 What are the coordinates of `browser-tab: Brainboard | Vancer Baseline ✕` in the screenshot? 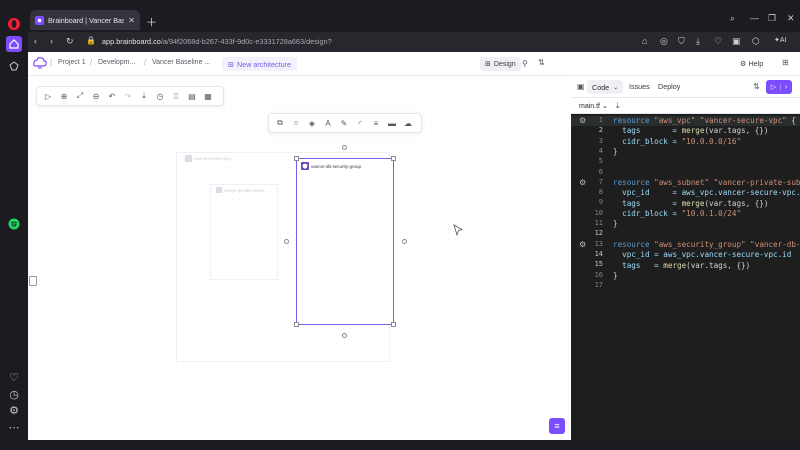 It's located at (85, 20).